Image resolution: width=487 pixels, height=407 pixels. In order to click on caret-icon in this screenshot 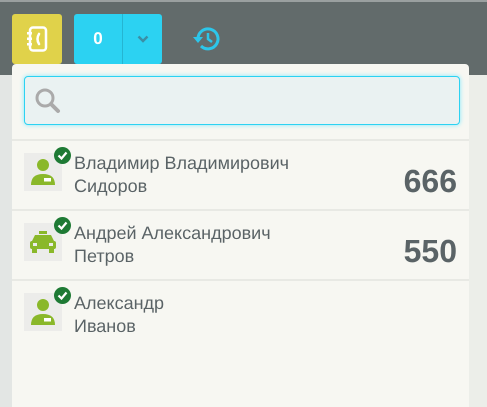, I will do `click(142, 39)`.